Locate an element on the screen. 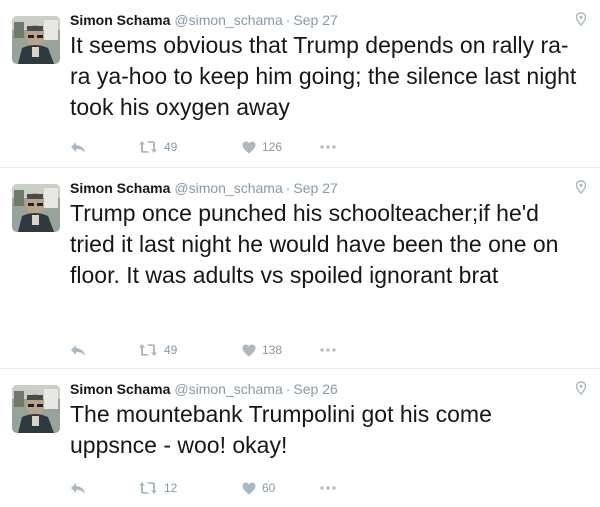 The image size is (600, 507). tweet-date: Sep 26 is located at coordinates (315, 389).